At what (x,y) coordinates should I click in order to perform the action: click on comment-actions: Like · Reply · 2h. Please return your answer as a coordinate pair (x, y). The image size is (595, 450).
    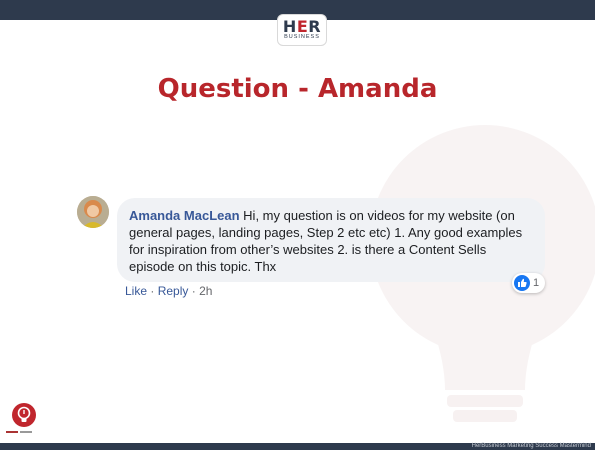
    Looking at the image, I should click on (168, 291).